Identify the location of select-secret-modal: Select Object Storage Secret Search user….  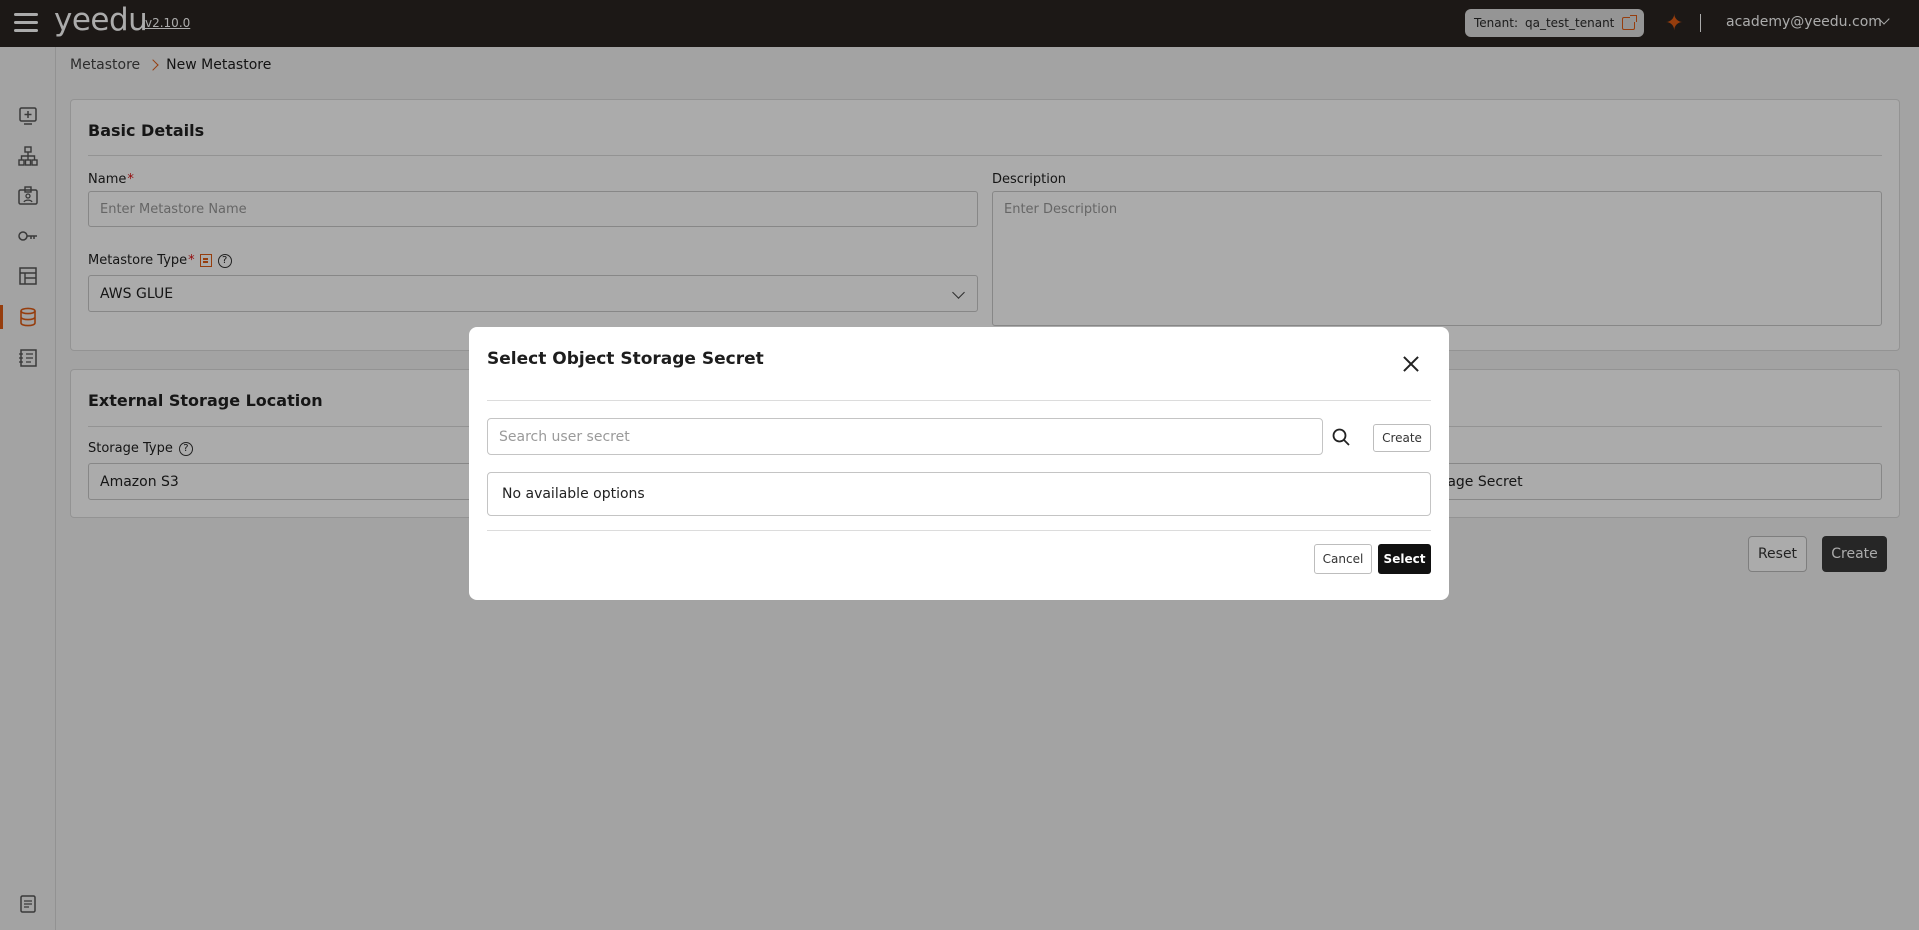
(959, 463).